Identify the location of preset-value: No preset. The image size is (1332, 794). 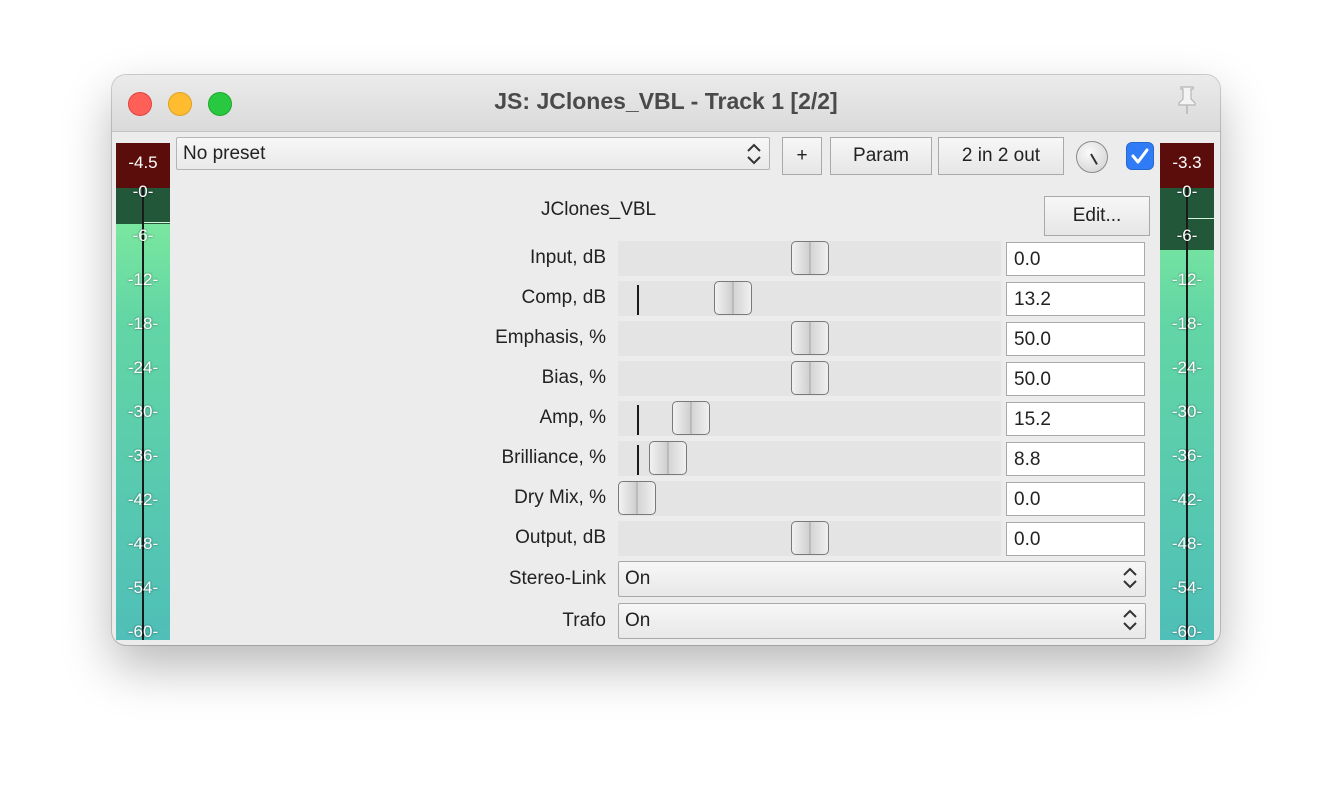
(224, 153).